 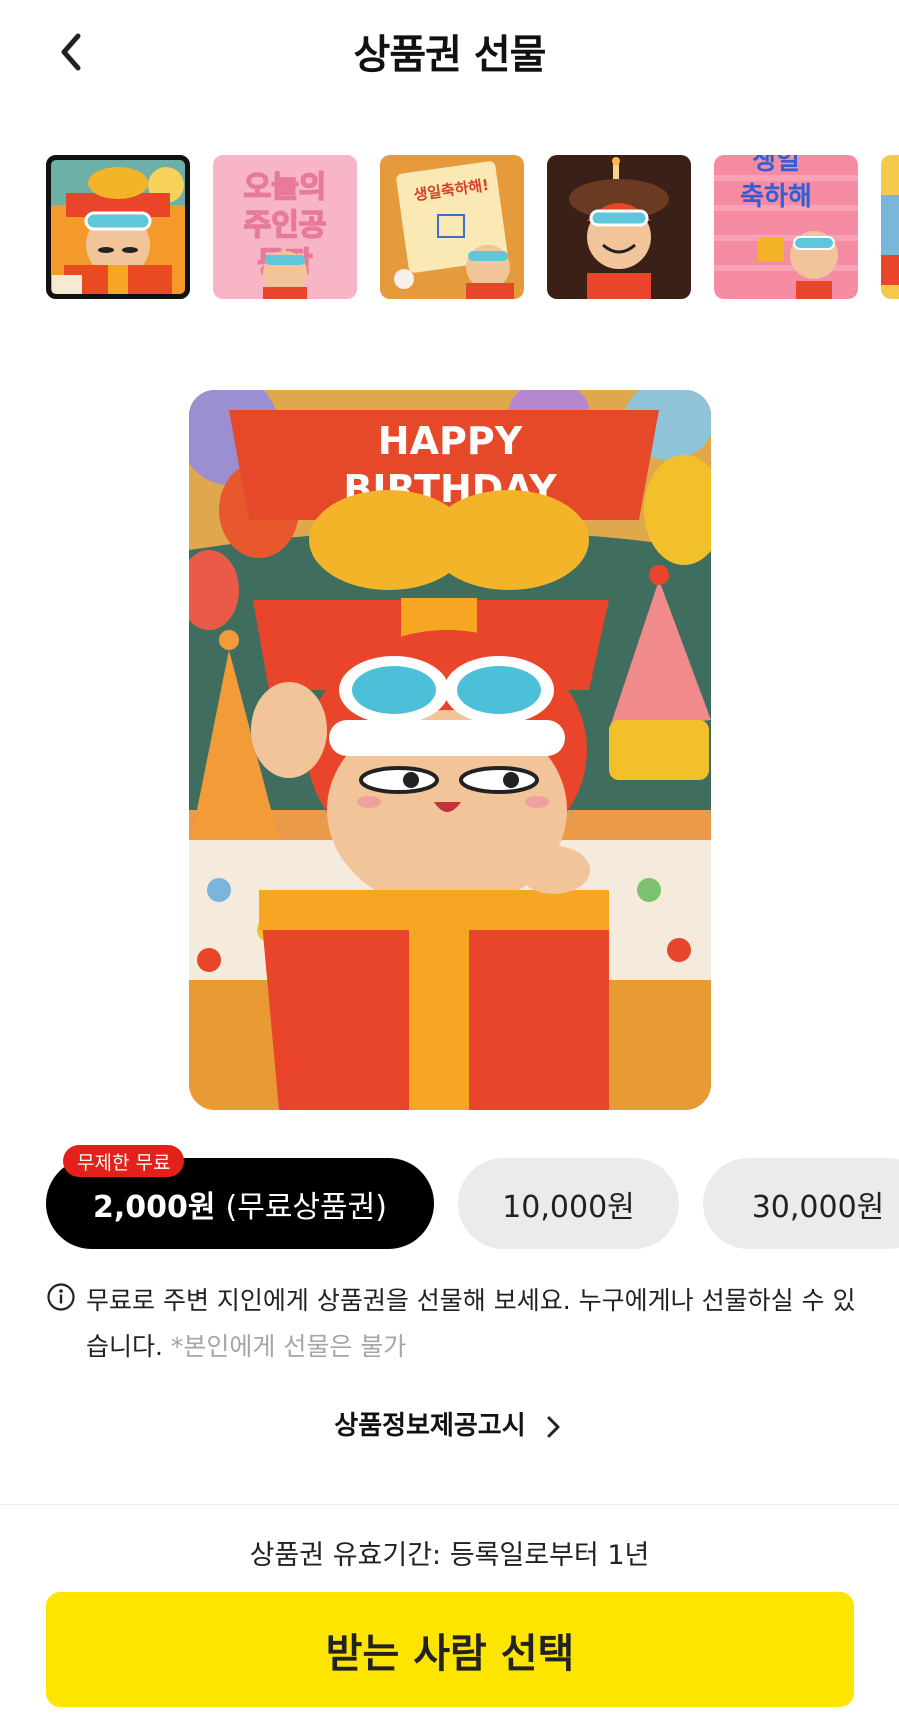 I want to click on svg-text: 주인공, so click(x=285, y=225).